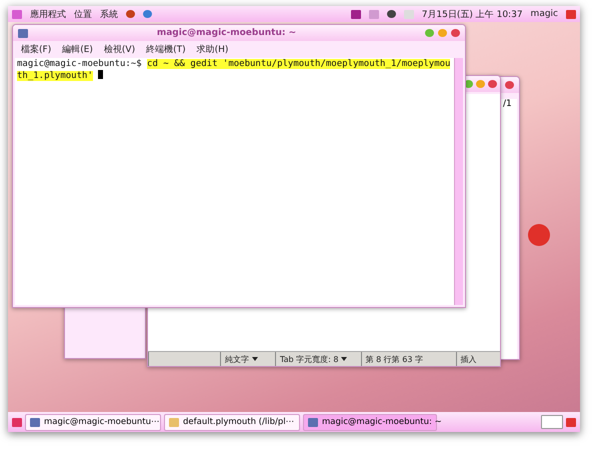  Describe the element at coordinates (120, 49) in the screenshot. I see `menu-item: 檢視(V)` at that location.